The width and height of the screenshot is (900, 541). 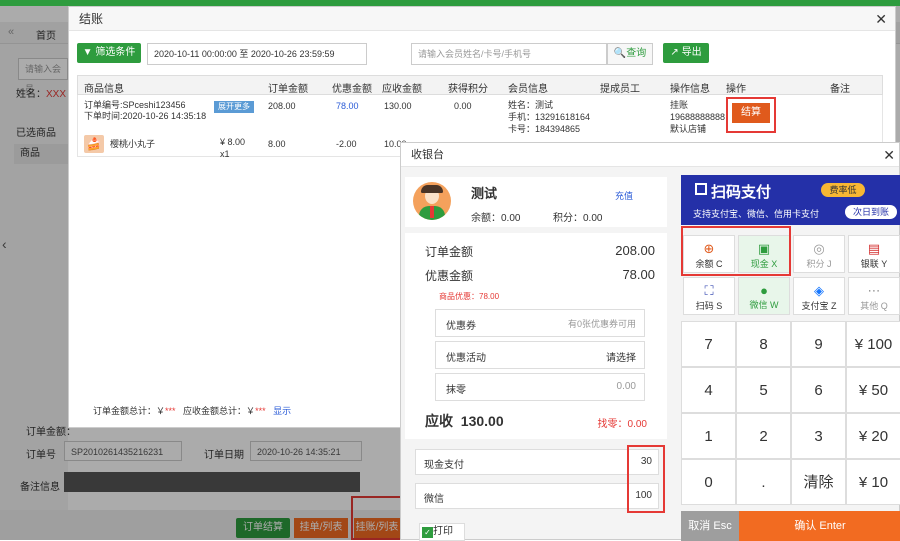 I want to click on key-9: 9, so click(x=818, y=344).